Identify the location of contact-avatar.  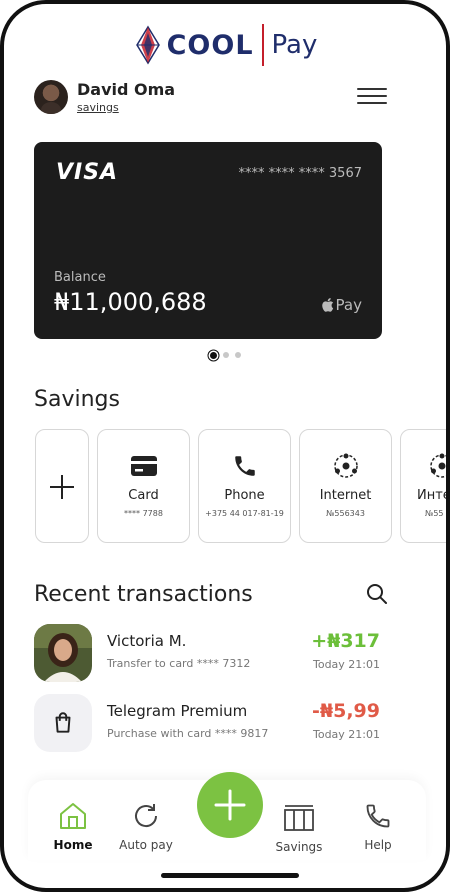
(63, 653).